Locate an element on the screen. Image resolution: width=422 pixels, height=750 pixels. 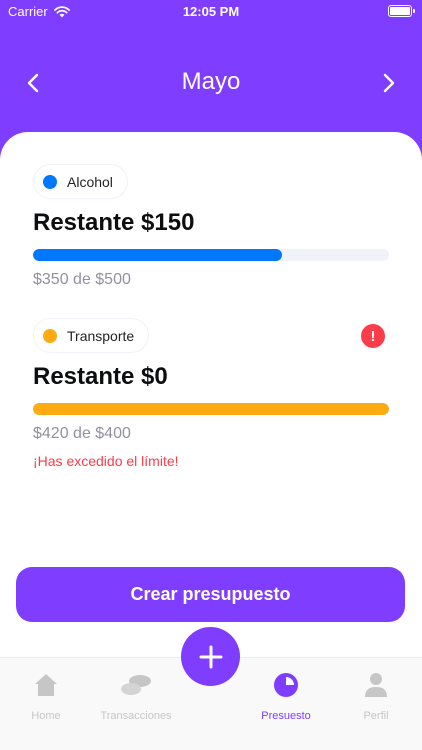
budget-card-alcohol: Alcohol Restante $150 $350 de $500 is located at coordinates (211, 226).